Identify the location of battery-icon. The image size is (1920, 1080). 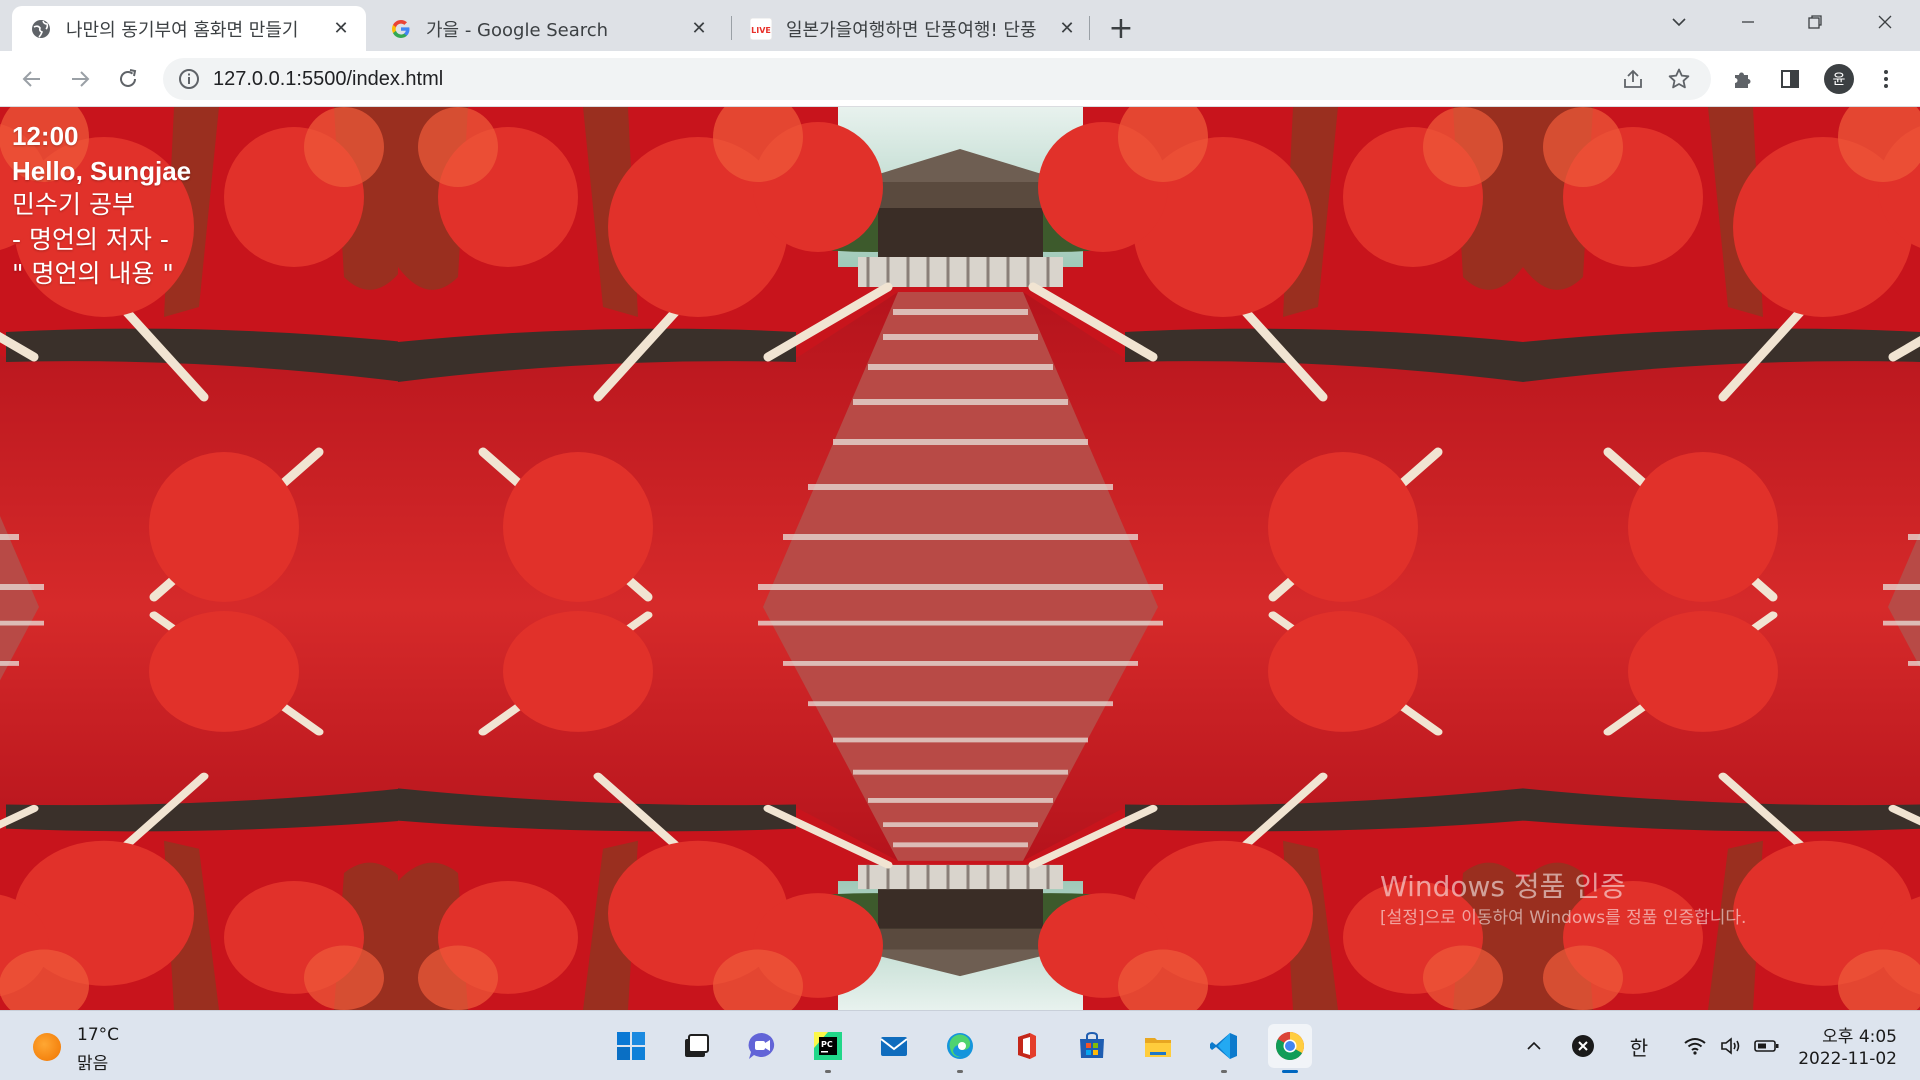
(1767, 1046).